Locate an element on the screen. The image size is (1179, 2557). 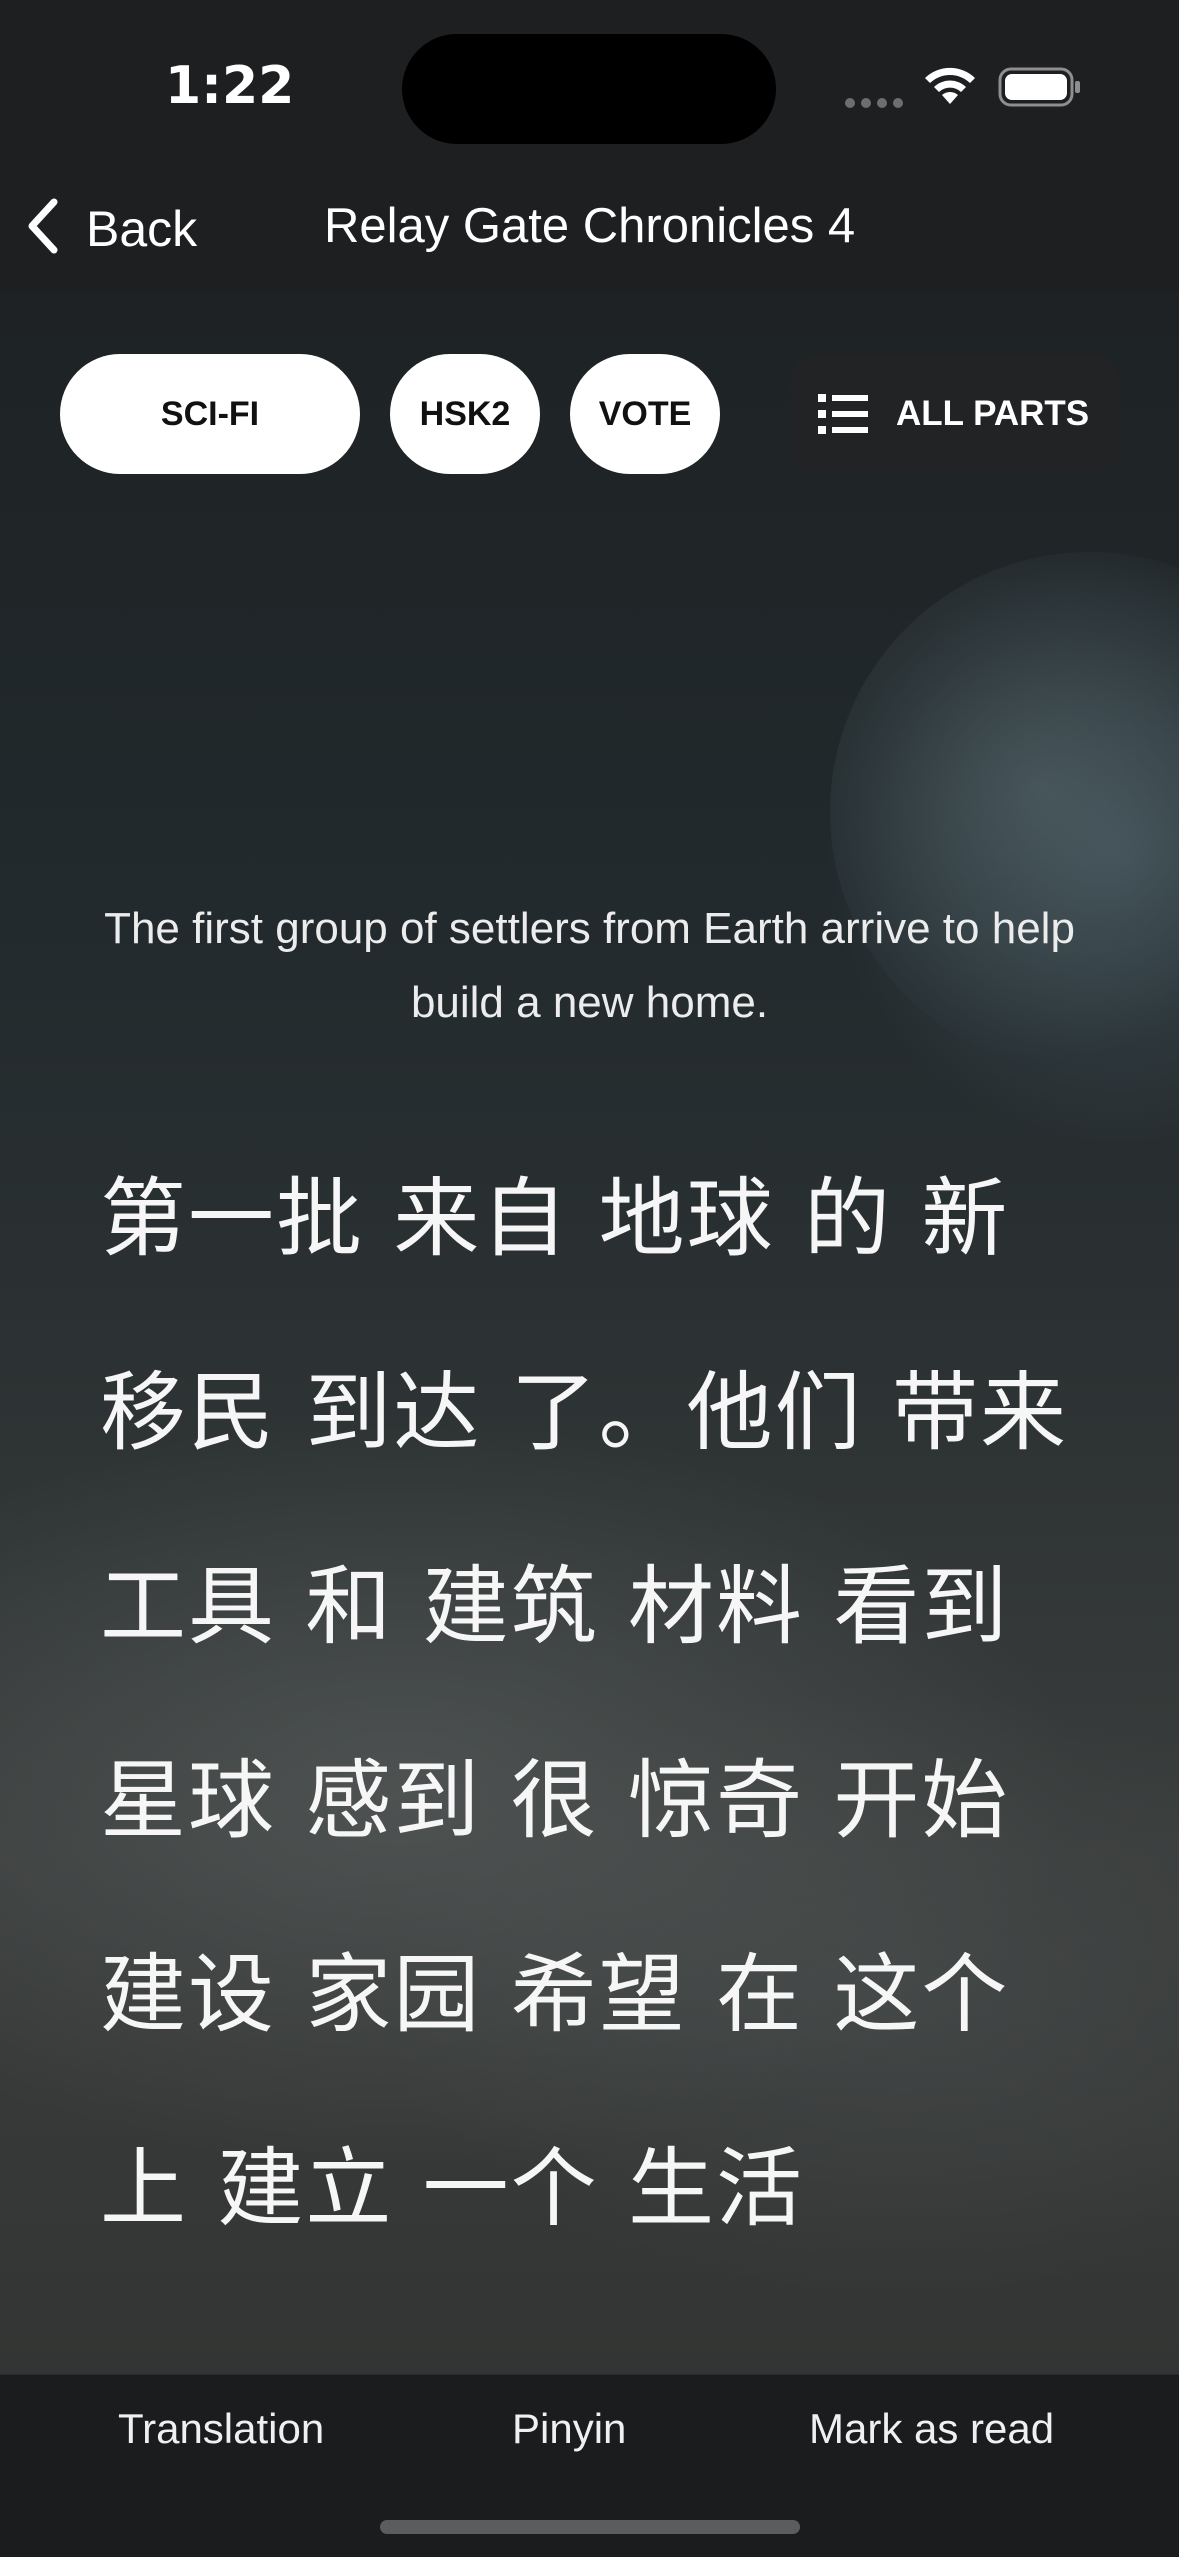
back-button: Back is located at coordinates (110, 228).